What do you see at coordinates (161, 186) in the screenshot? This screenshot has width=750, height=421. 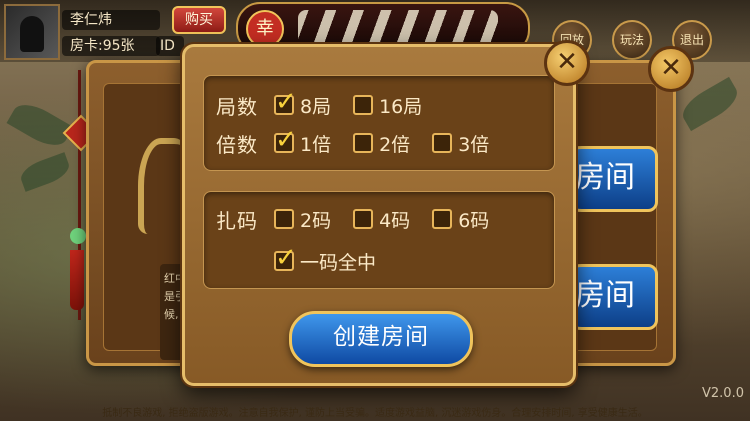 I see `laurel-icon` at bounding box center [161, 186].